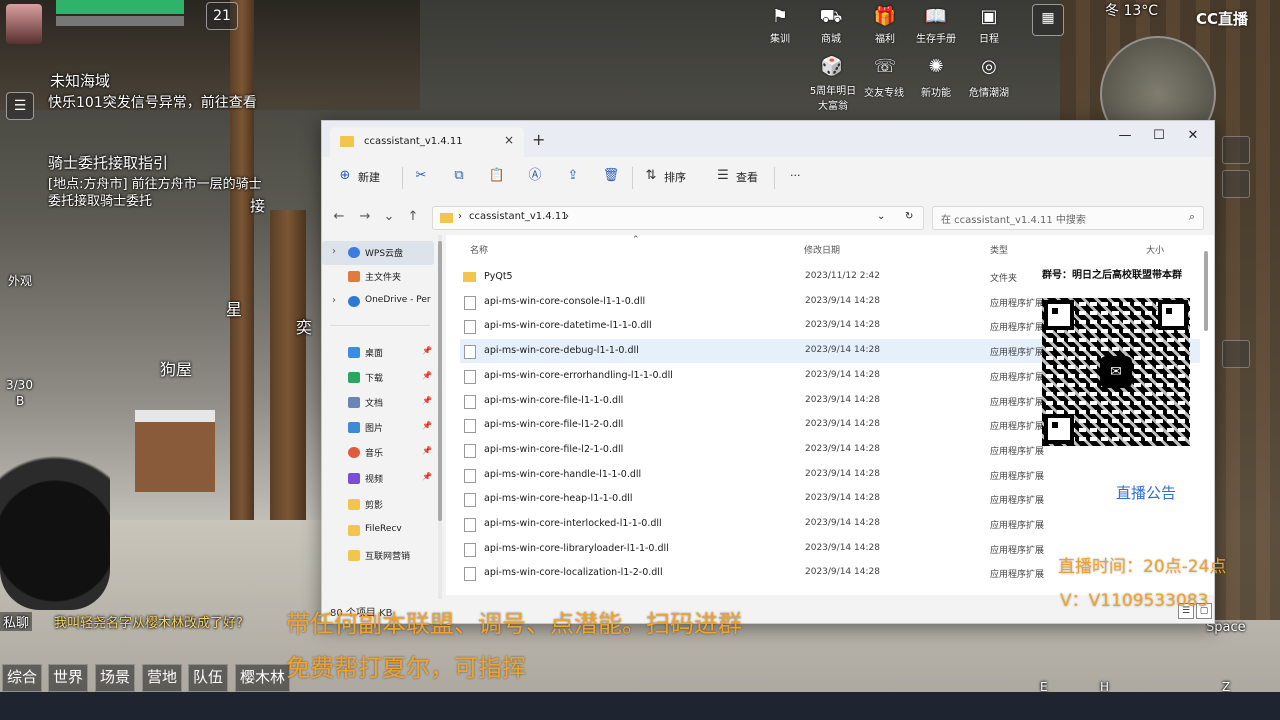  Describe the element at coordinates (406, 668) in the screenshot. I see `promo-line-2: 免费帮打夏尔，可指挥` at that location.